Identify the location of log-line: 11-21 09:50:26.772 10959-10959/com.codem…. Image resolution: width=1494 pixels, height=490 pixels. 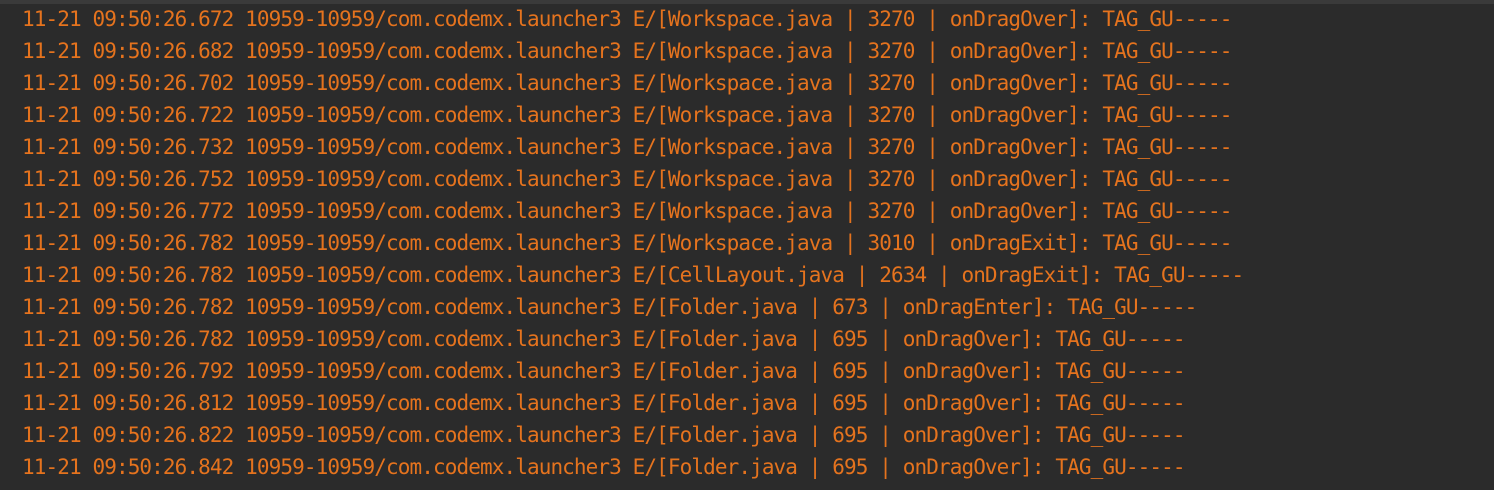
(632, 211).